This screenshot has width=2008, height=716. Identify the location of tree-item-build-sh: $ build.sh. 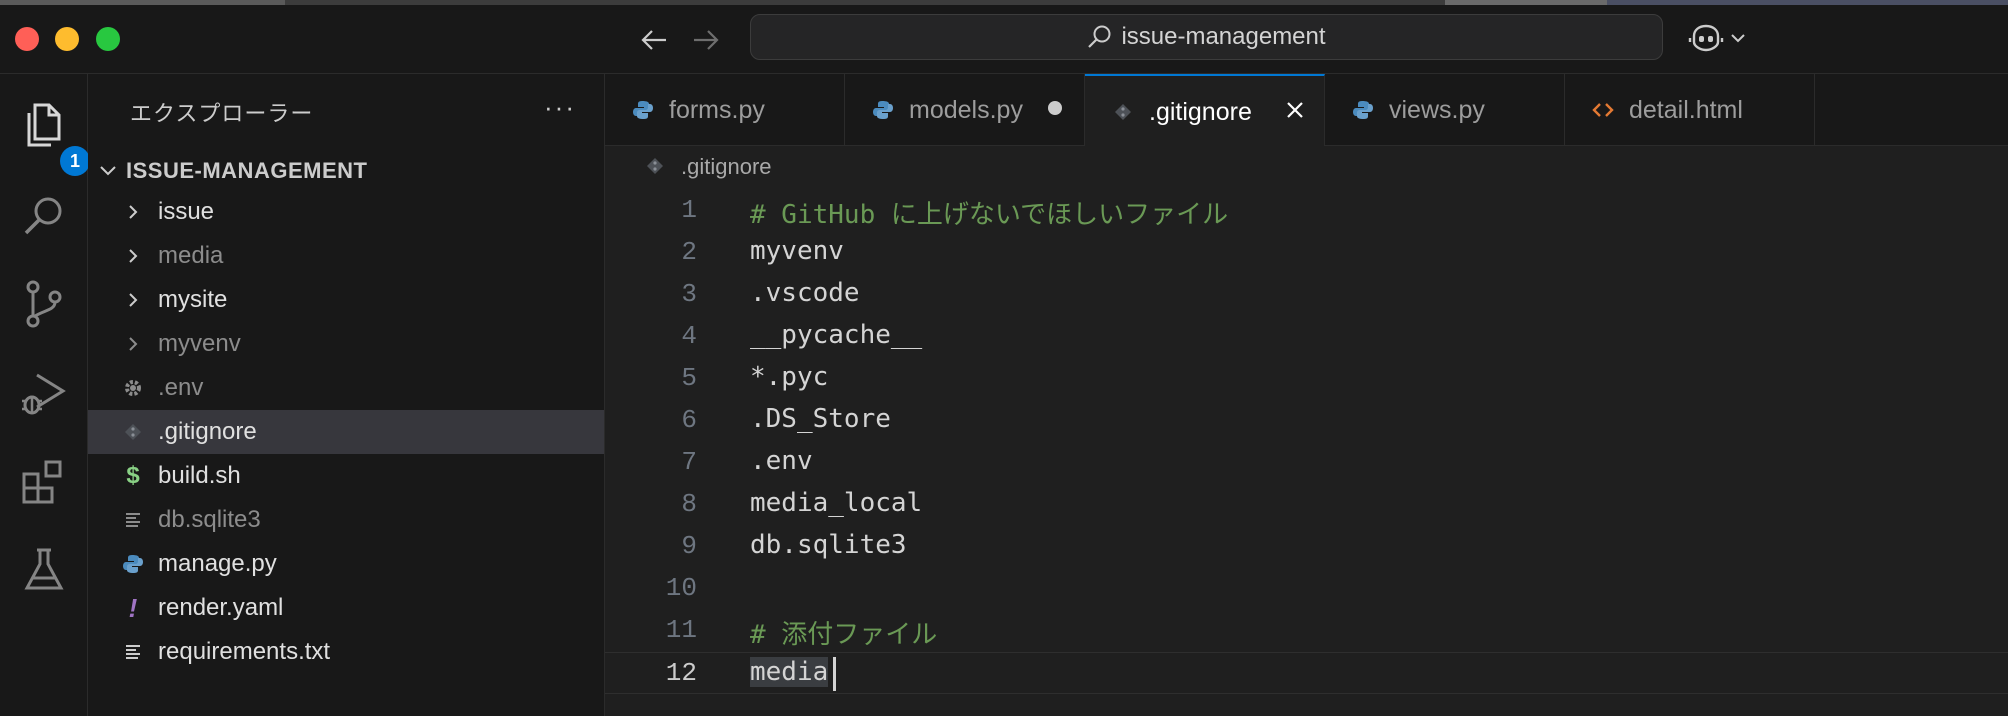
(346, 476).